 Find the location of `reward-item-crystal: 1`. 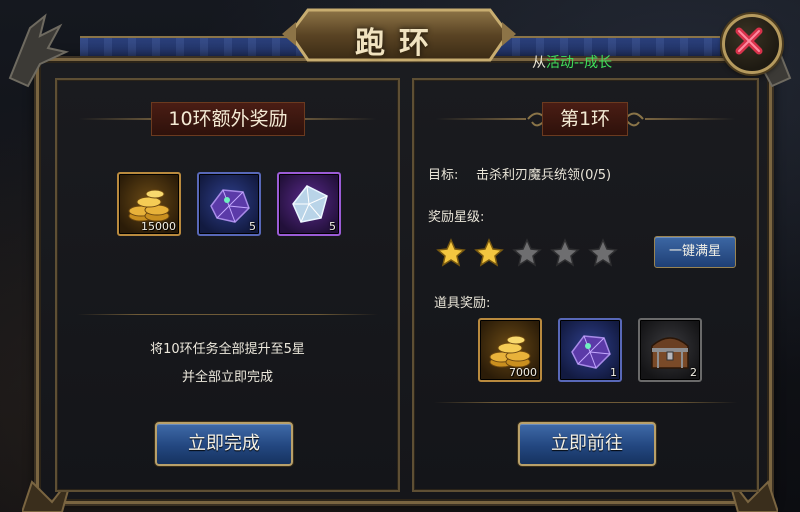

reward-item-crystal: 1 is located at coordinates (590, 350).